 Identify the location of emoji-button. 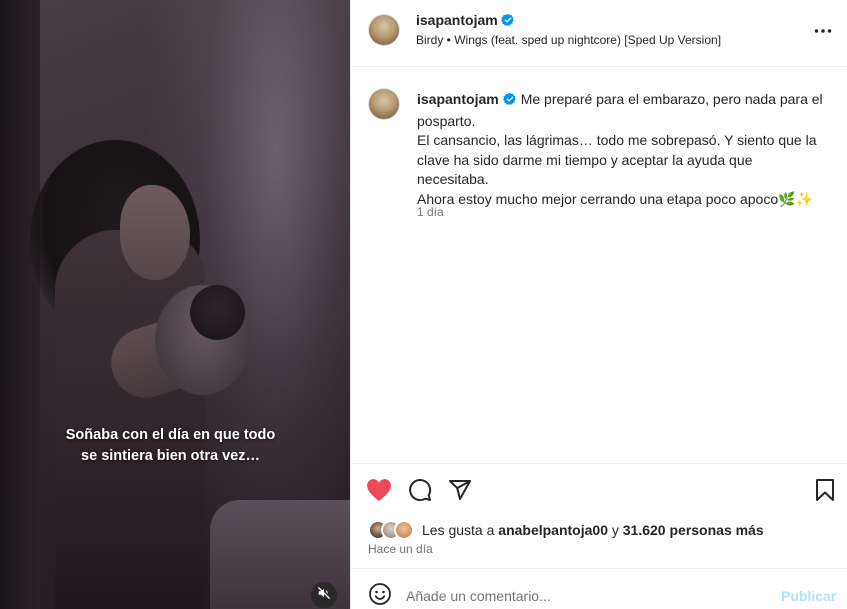
(380, 595).